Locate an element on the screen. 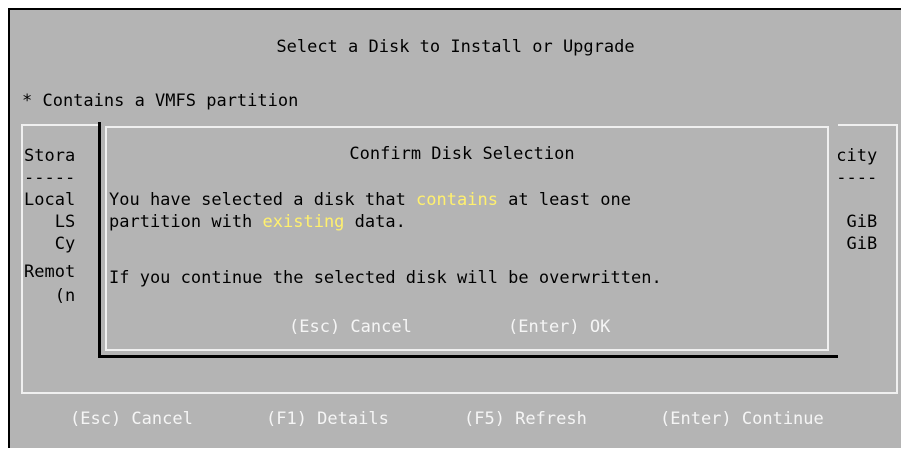  message-text: at least one is located at coordinates (564, 200).